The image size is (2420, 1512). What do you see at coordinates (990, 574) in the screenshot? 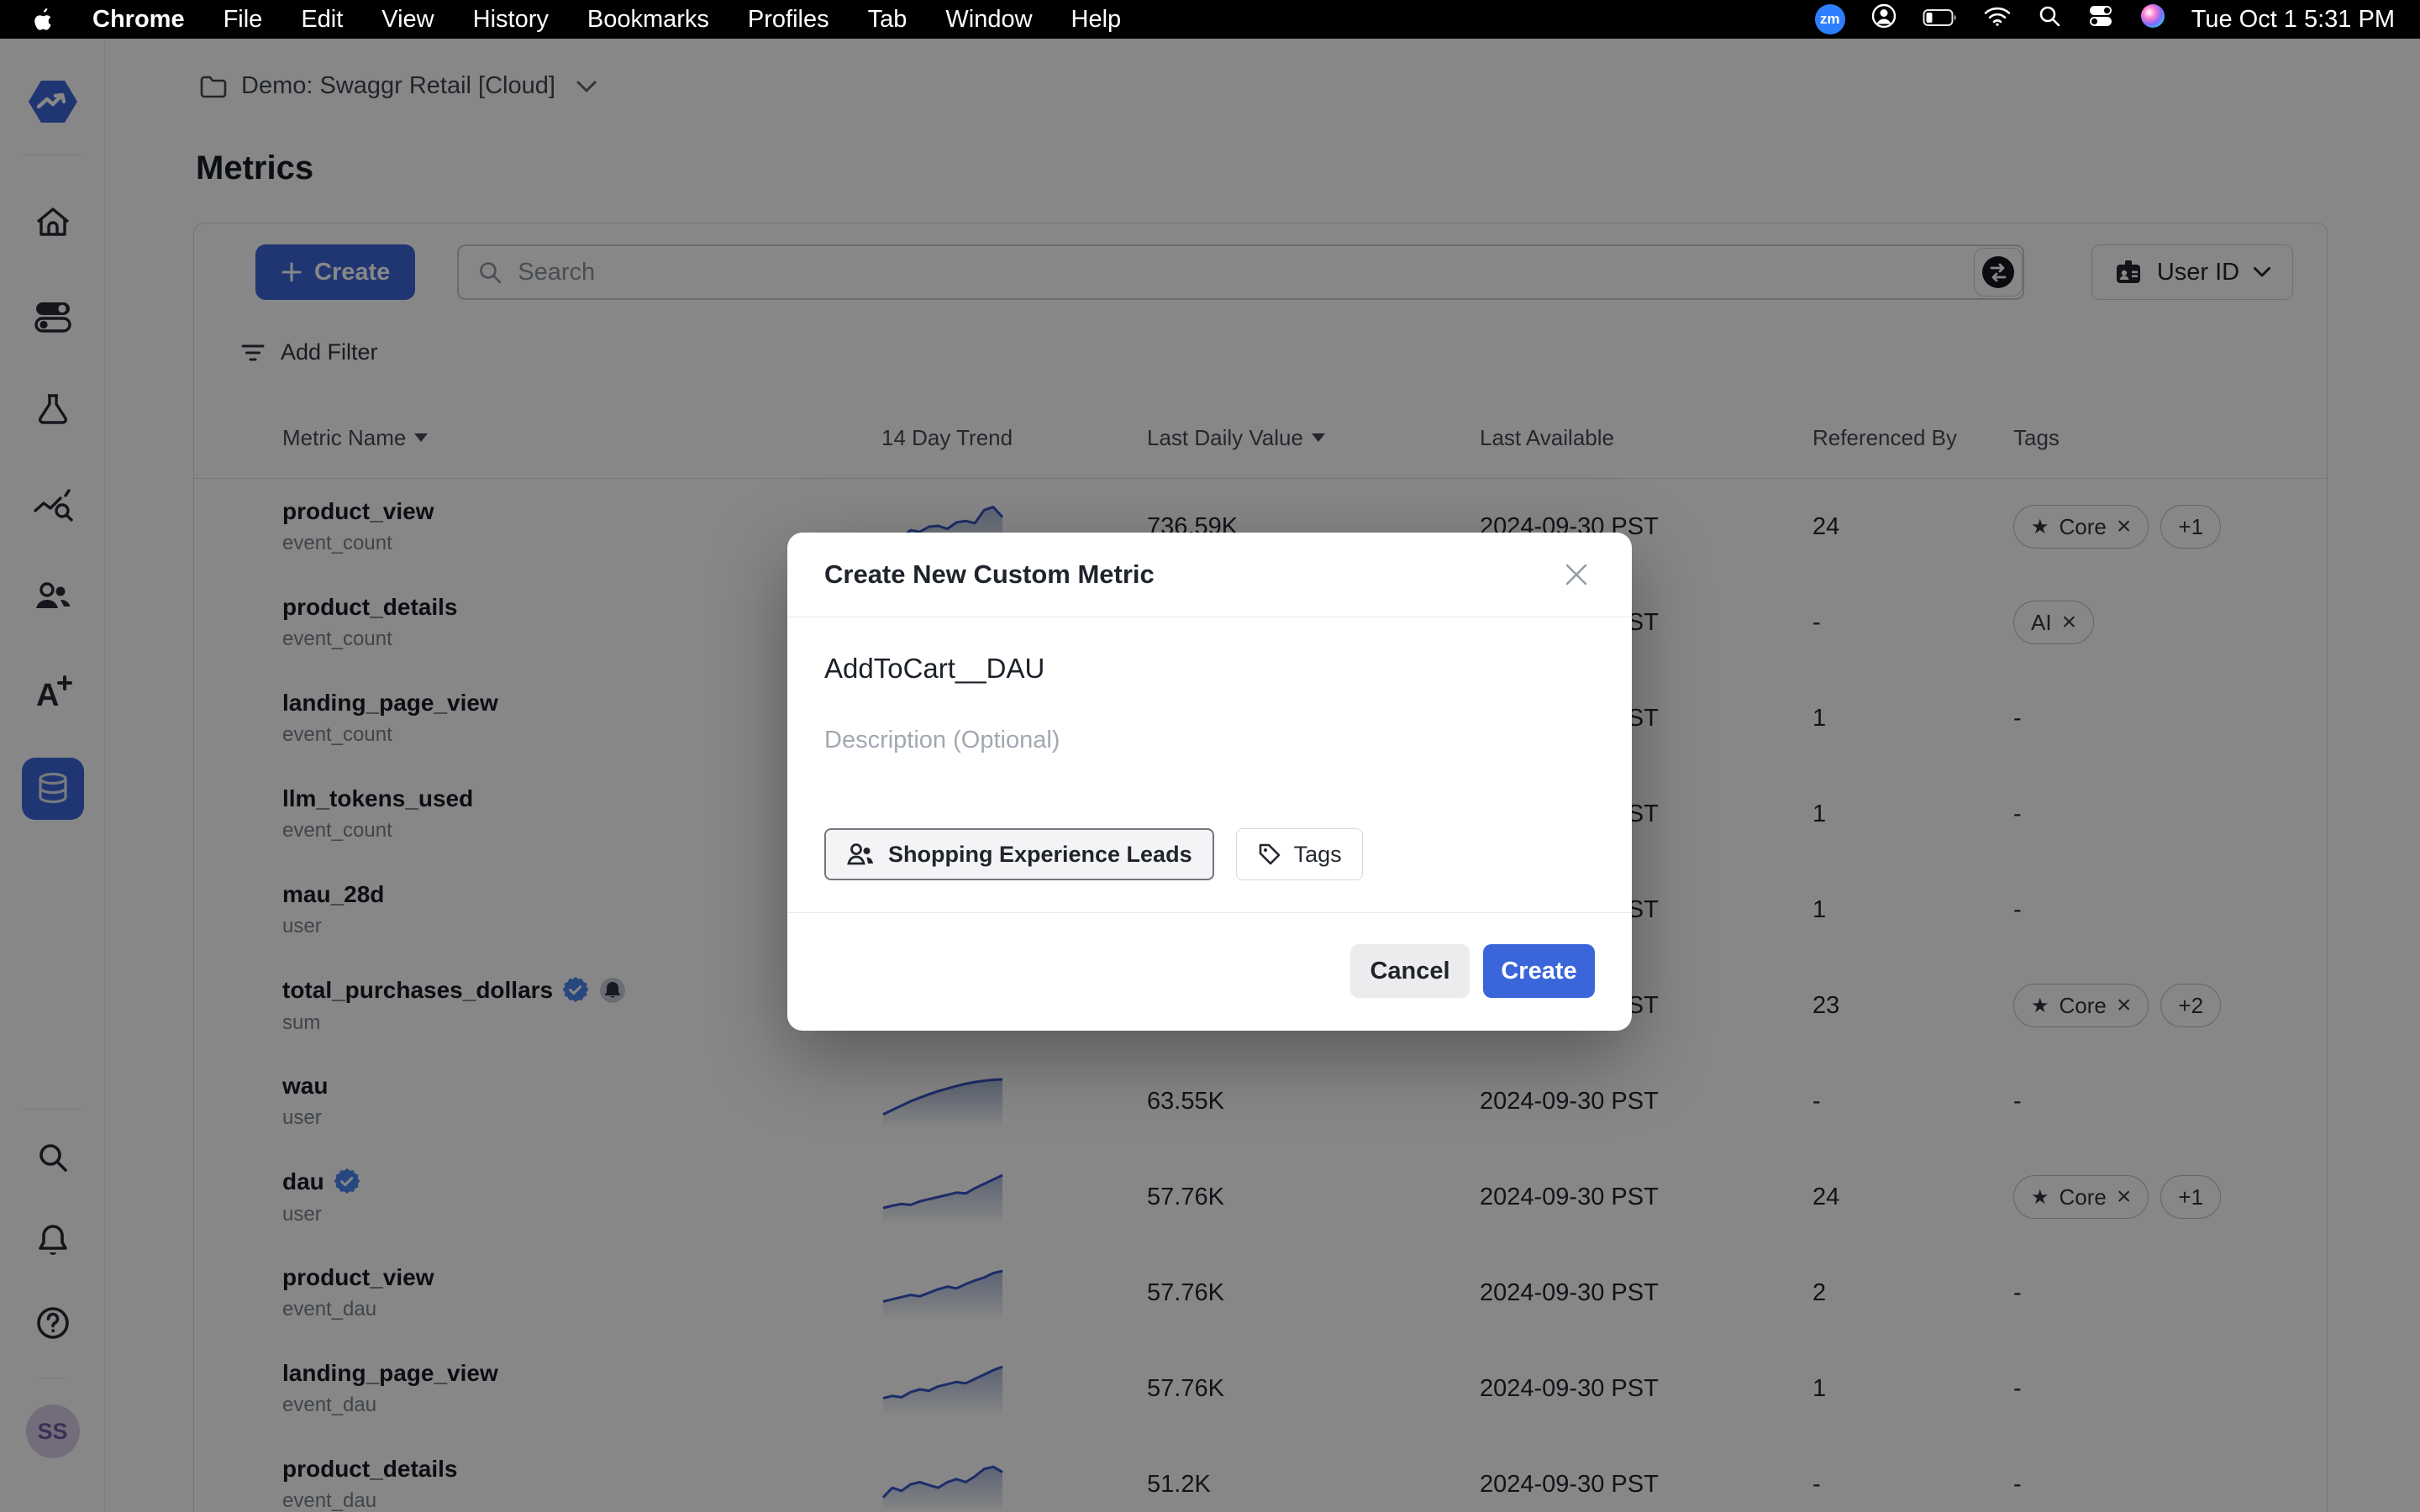
I see `modal-title: Create New Custom Metric` at bounding box center [990, 574].